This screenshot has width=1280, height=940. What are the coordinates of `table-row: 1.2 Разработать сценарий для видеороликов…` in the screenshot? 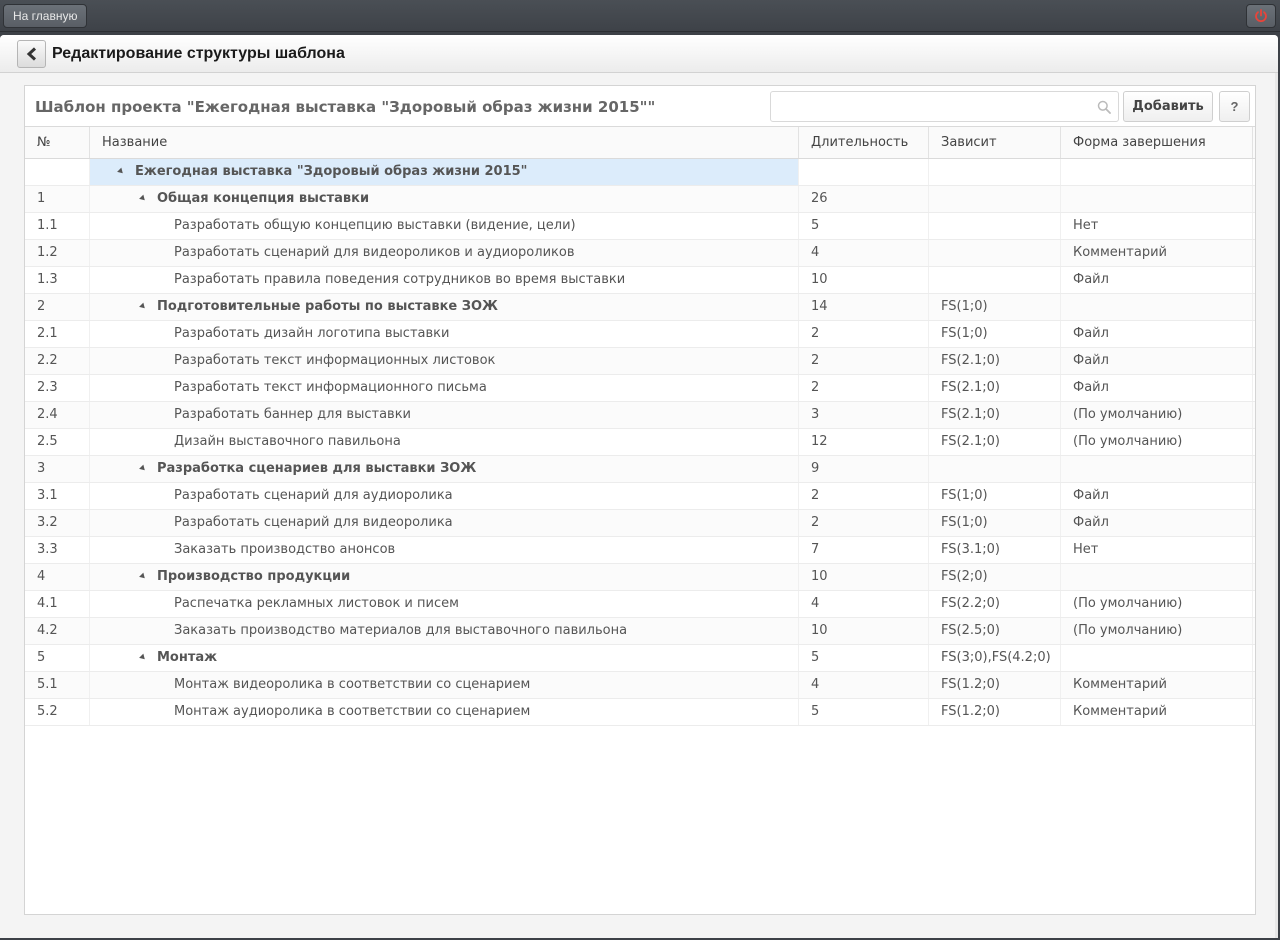 It's located at (640, 253).